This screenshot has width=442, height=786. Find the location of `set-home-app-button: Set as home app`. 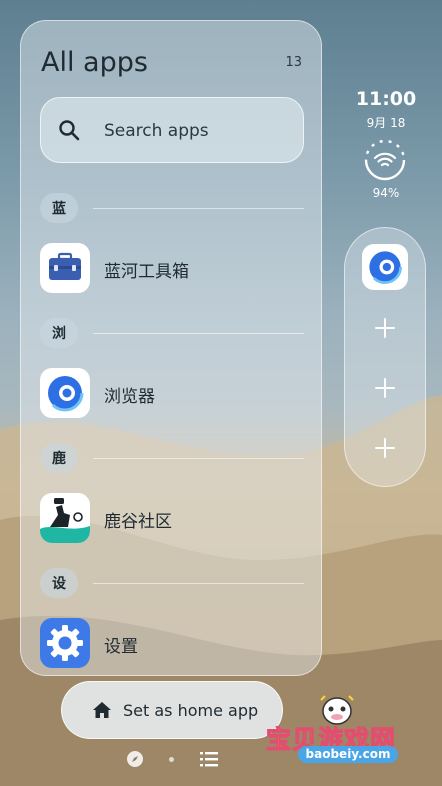

set-home-app-button: Set as home app is located at coordinates (172, 710).